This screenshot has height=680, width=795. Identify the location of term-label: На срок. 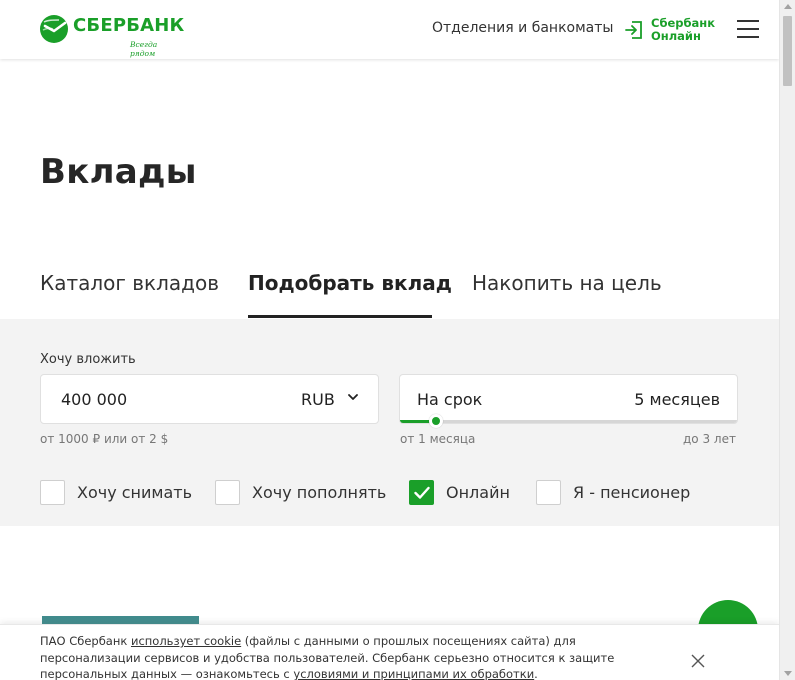
(450, 399).